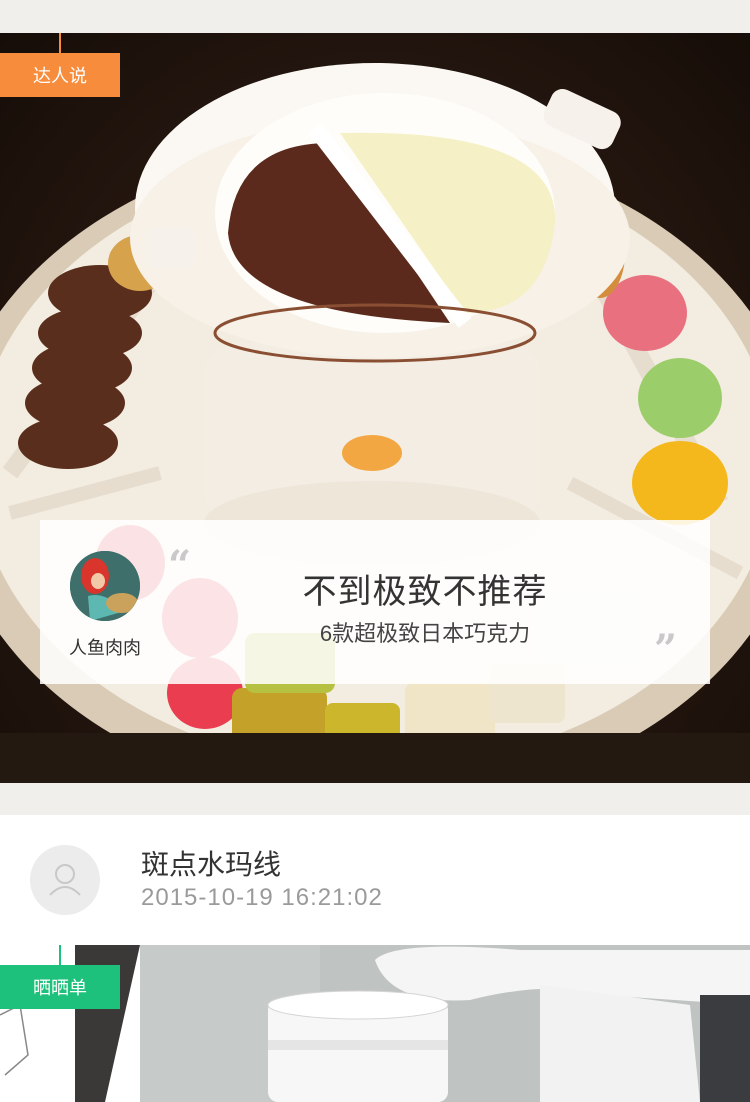  I want to click on author-name: 人鱼肉肉, so click(105, 647).